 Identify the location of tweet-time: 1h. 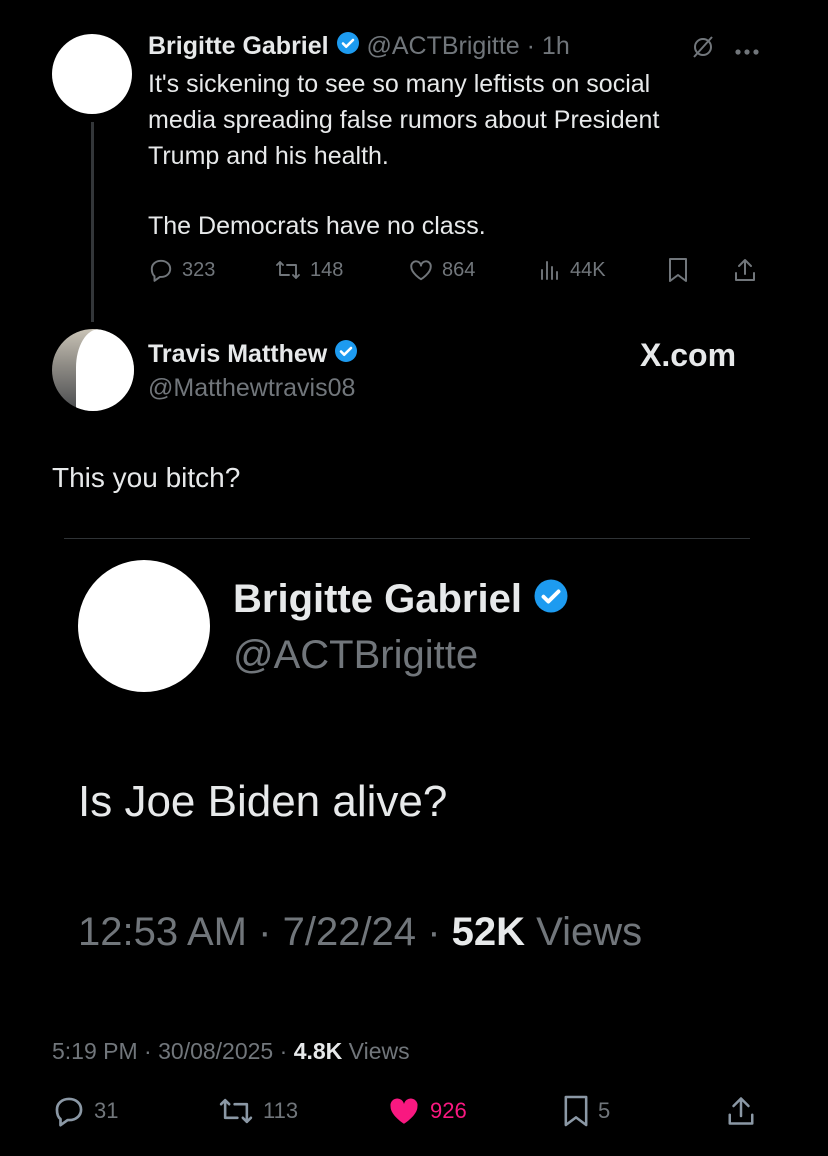
(556, 46).